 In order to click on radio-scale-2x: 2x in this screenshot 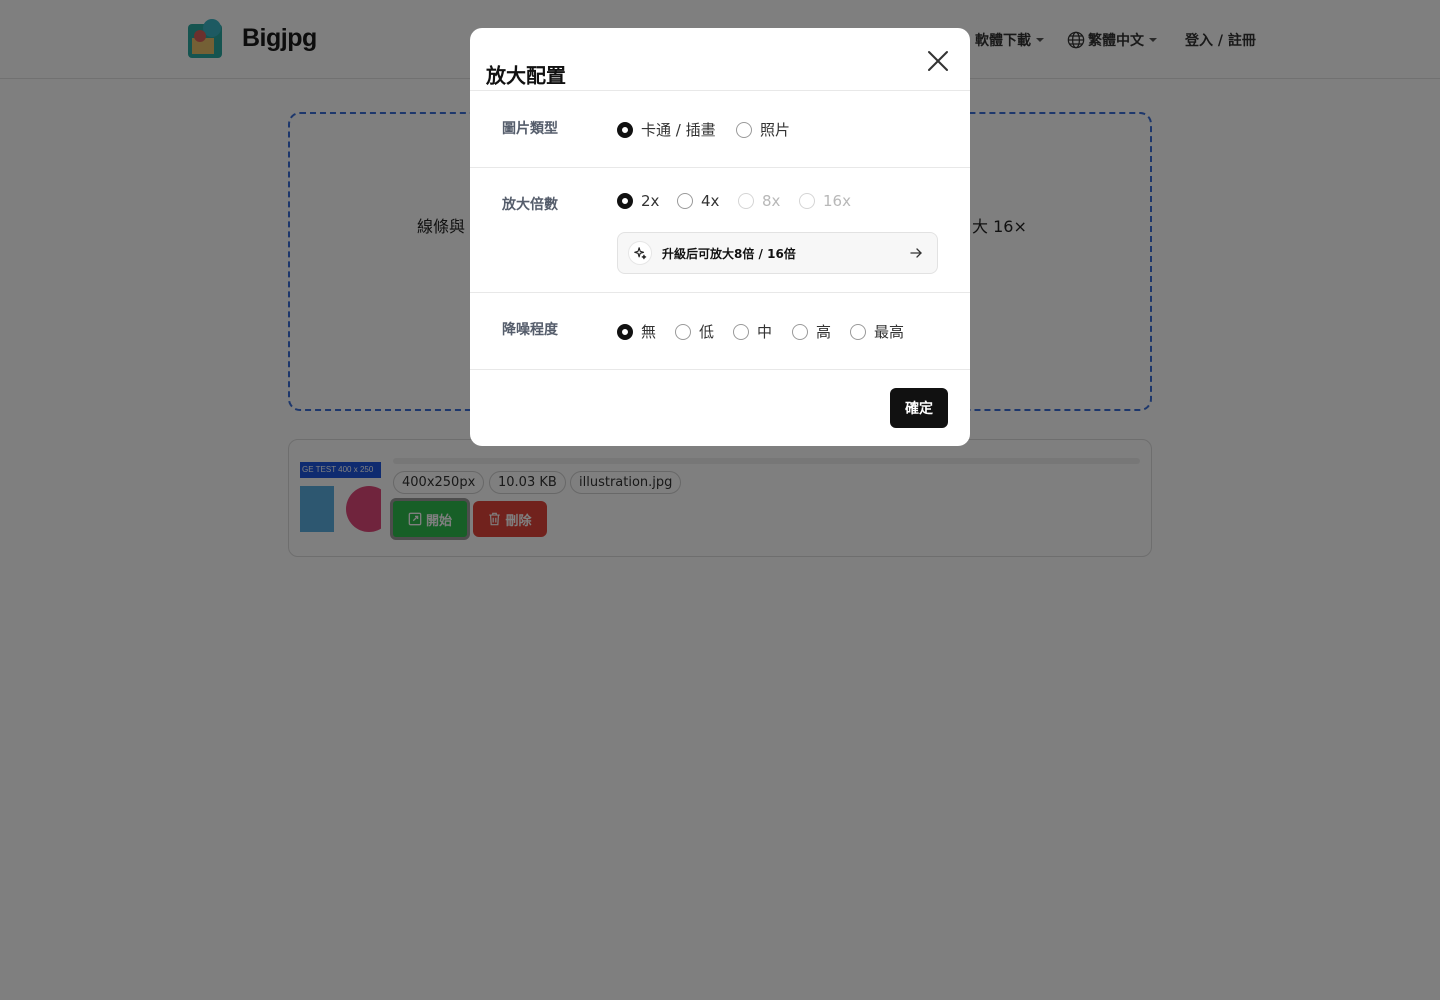, I will do `click(638, 201)`.